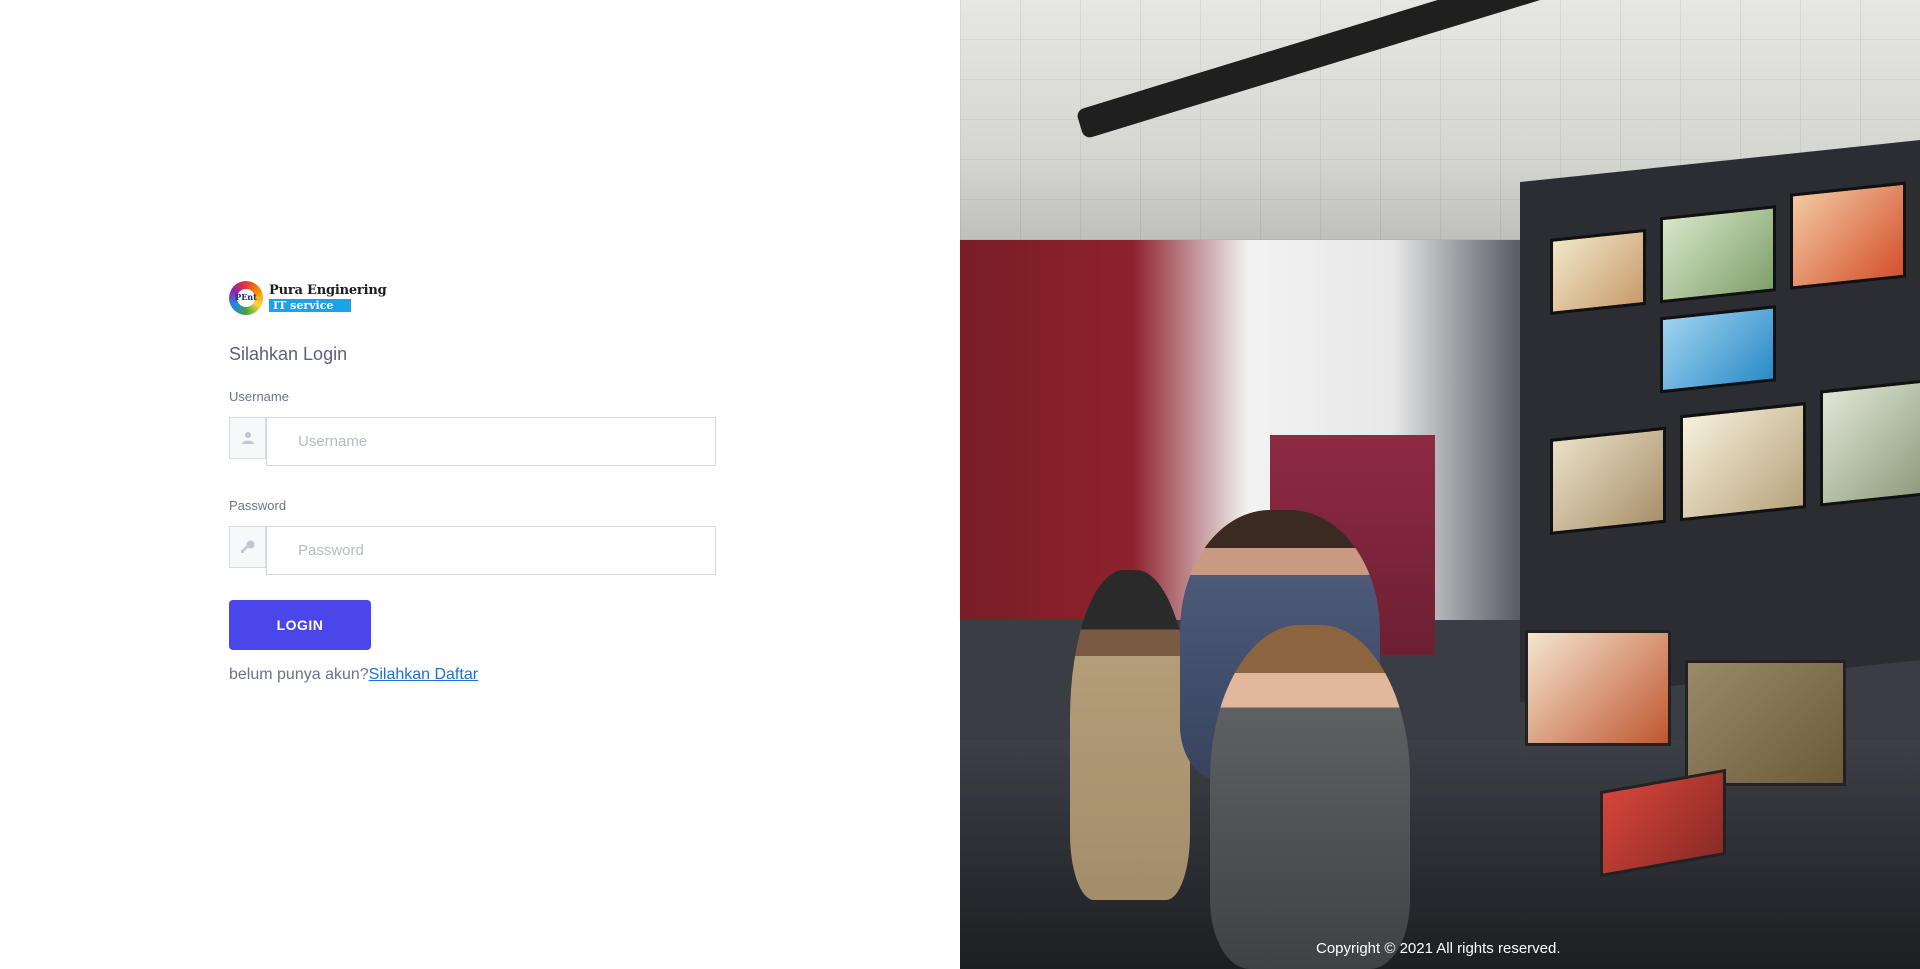 This screenshot has height=969, width=1920. What do you see at coordinates (258, 505) in the screenshot?
I see `password-label: Password` at bounding box center [258, 505].